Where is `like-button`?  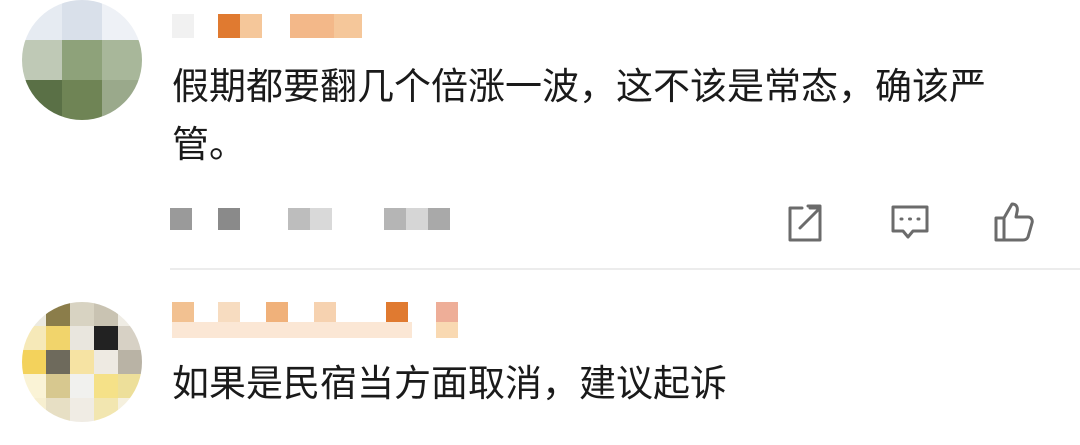
like-button is located at coordinates (1014, 222).